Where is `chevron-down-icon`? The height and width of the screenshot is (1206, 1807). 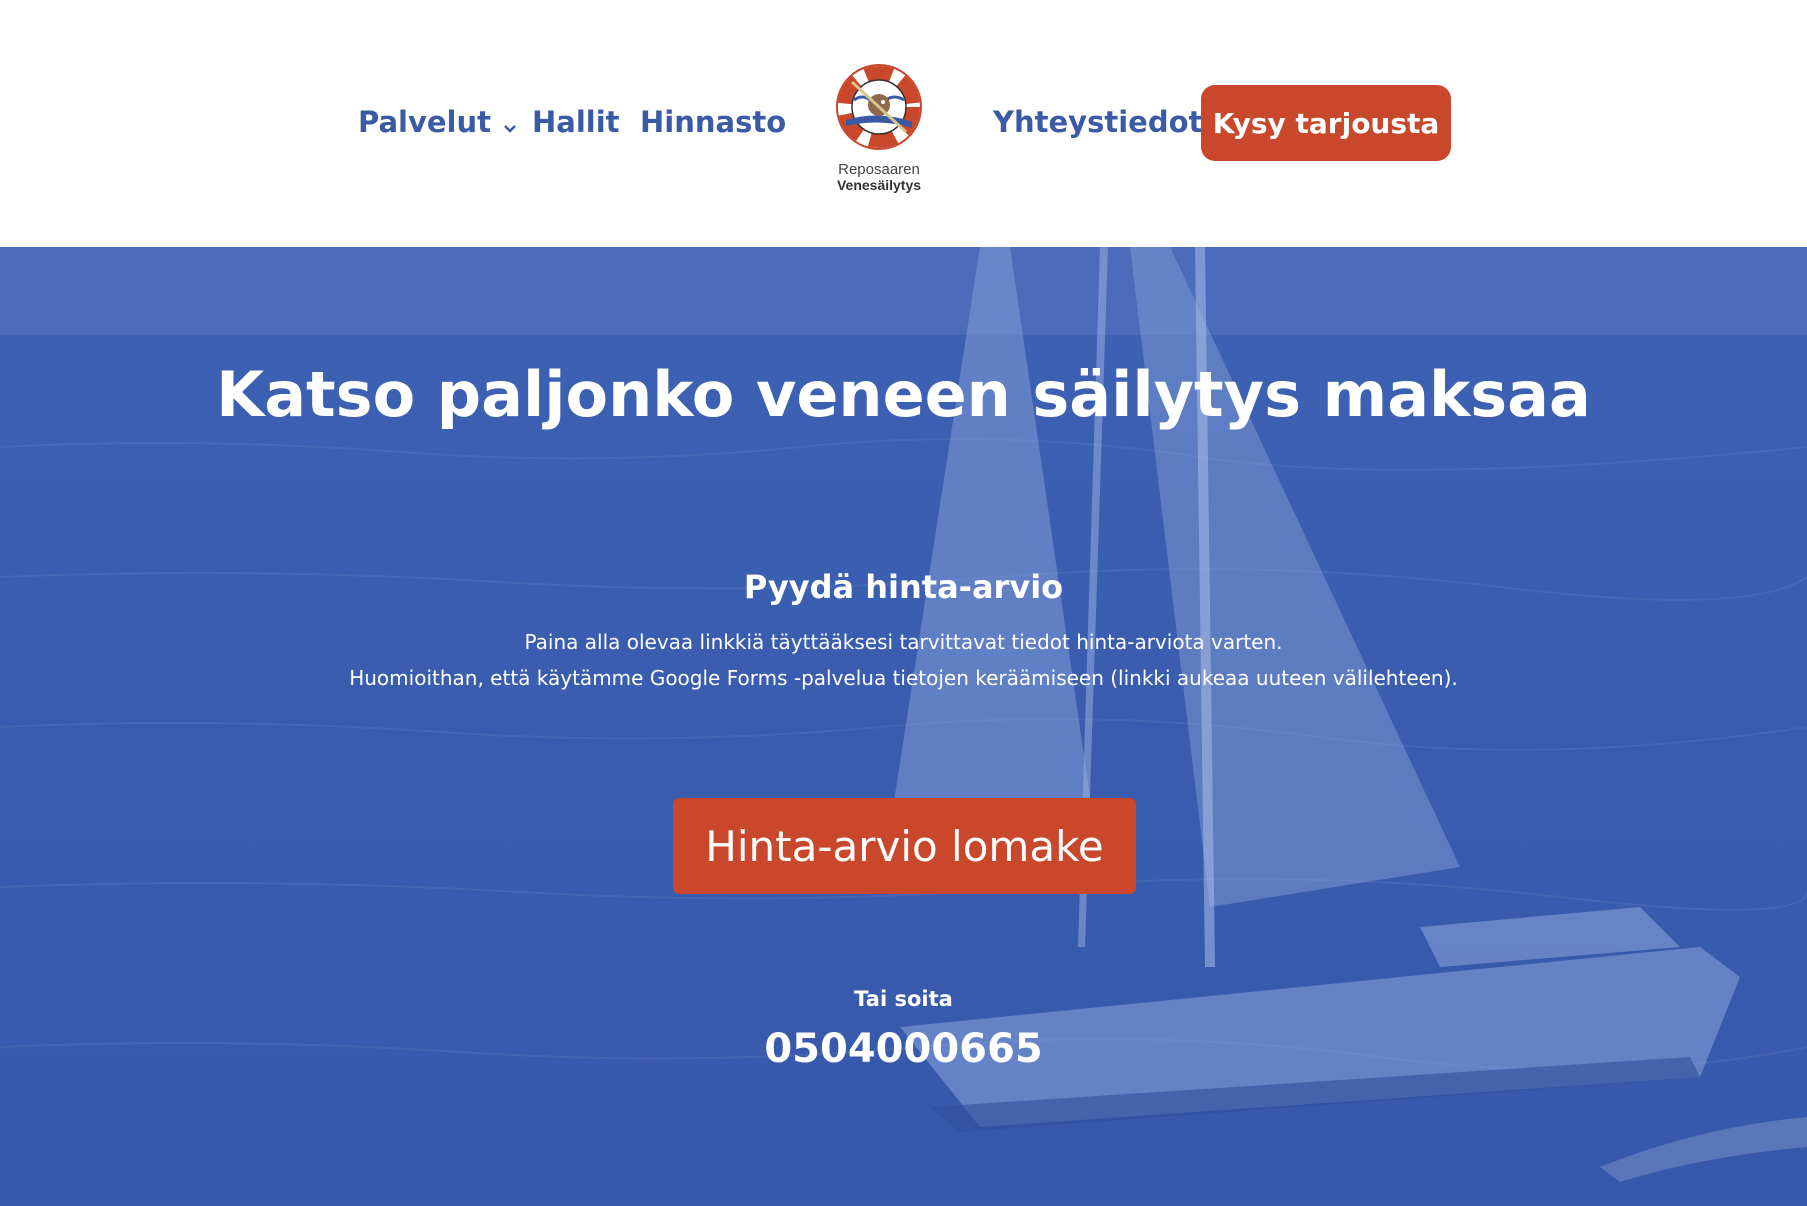
chevron-down-icon is located at coordinates (510, 124).